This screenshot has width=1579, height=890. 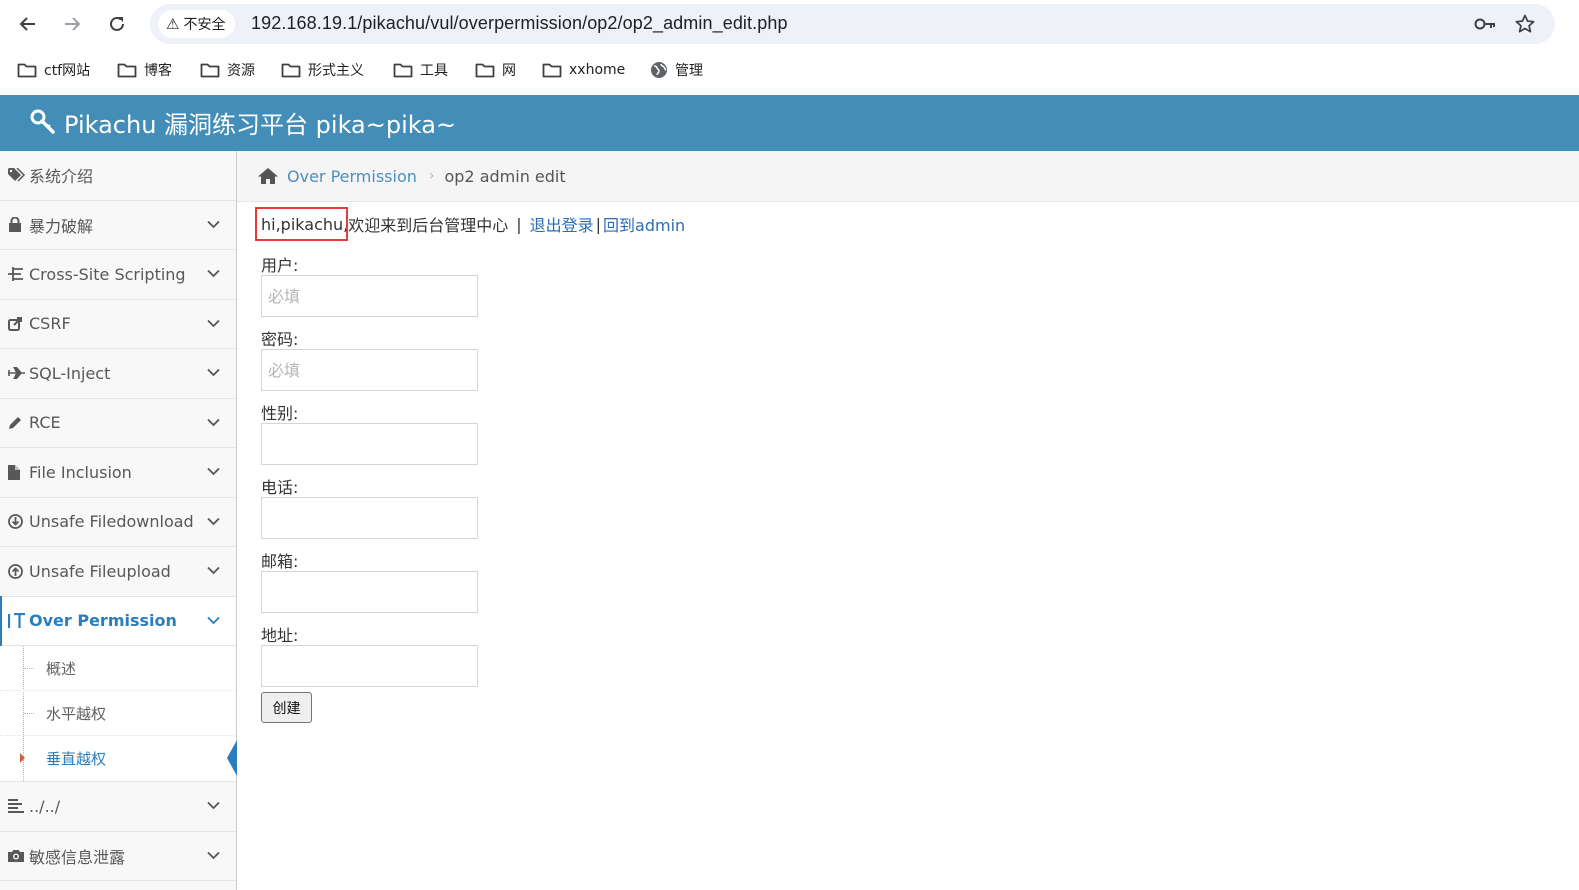 What do you see at coordinates (495, 70) in the screenshot?
I see `bookmark-item: 网` at bounding box center [495, 70].